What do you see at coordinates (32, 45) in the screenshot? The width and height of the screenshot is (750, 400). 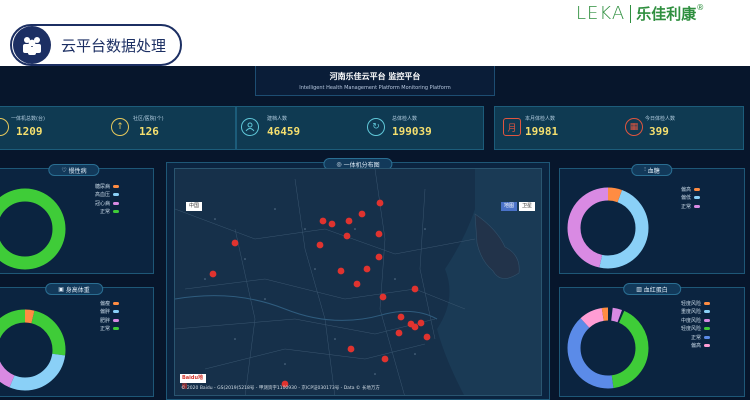 I see `people-icon` at bounding box center [32, 45].